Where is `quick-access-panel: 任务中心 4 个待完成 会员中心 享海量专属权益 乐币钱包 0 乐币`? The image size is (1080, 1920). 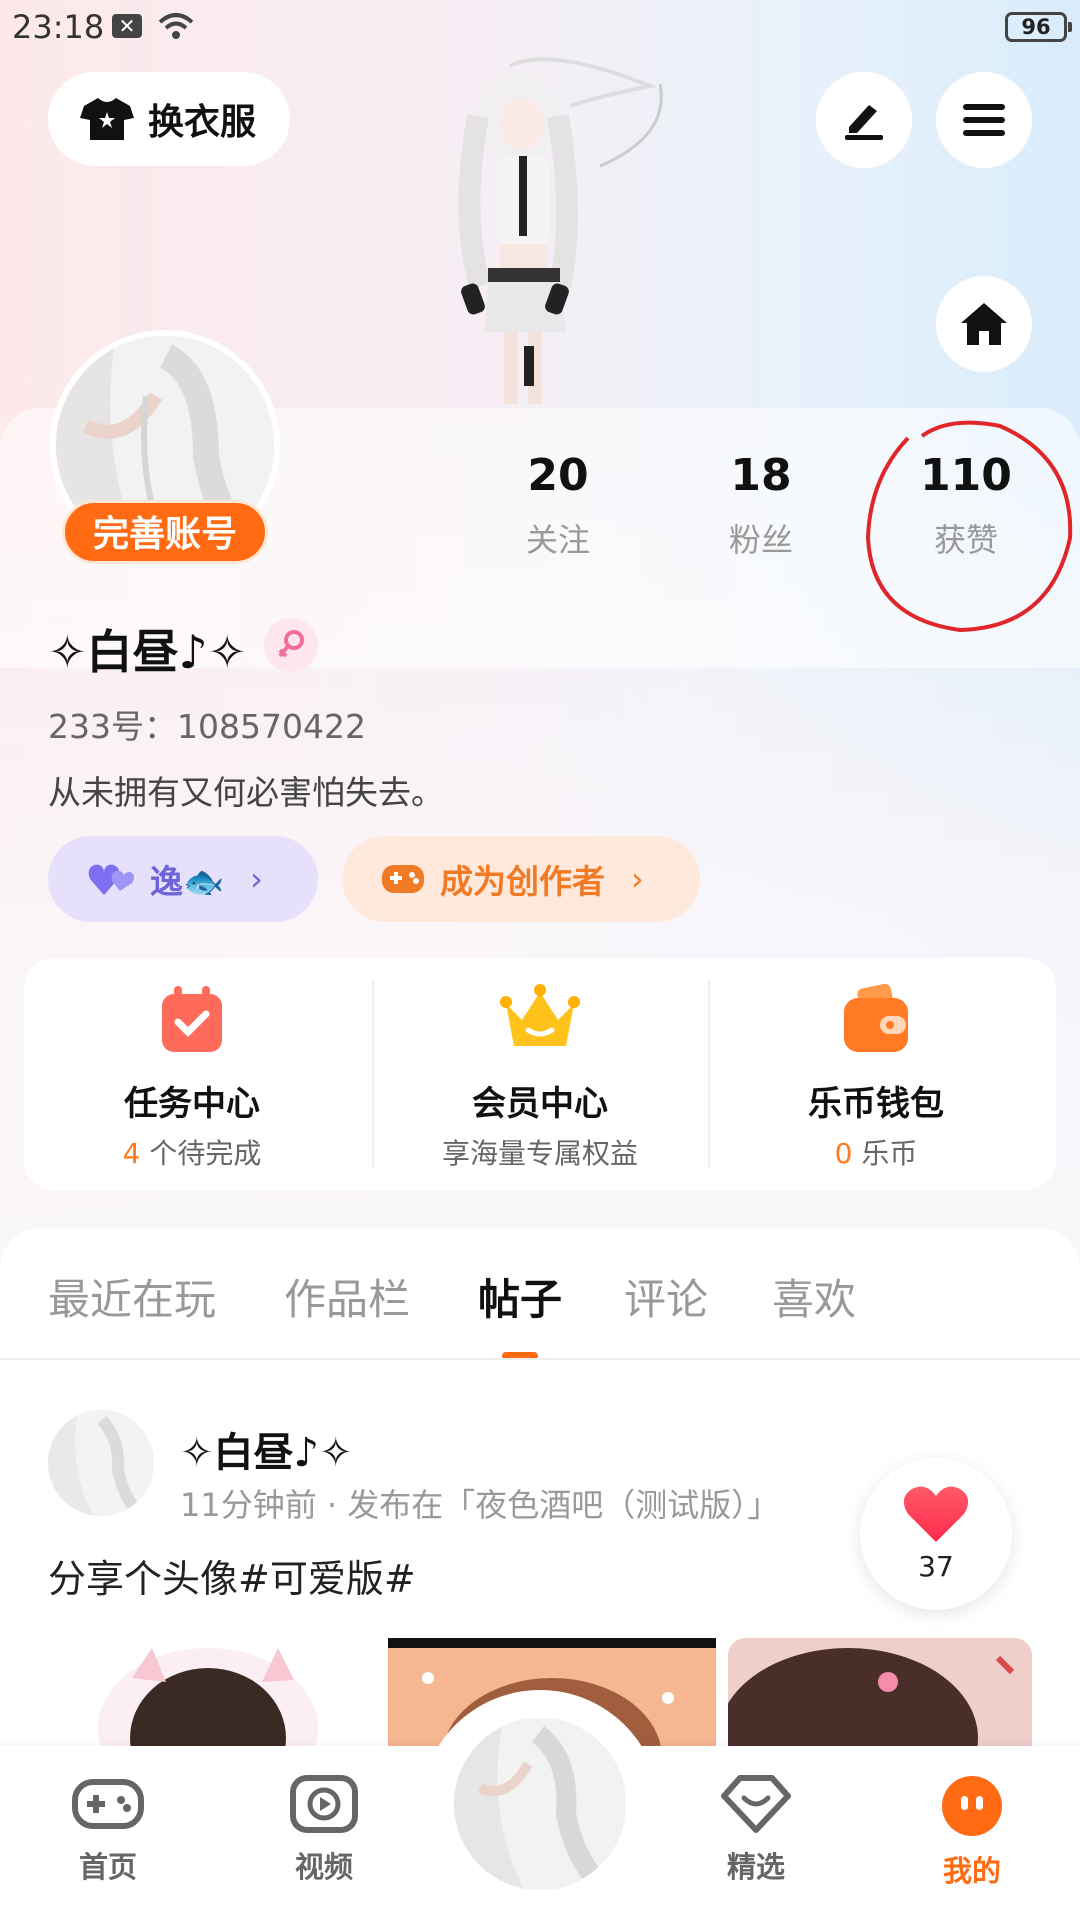
quick-access-panel: 任务中心 4 个待完成 会员中心 享海量专属权益 乐币钱包 0 乐币 is located at coordinates (540, 1074).